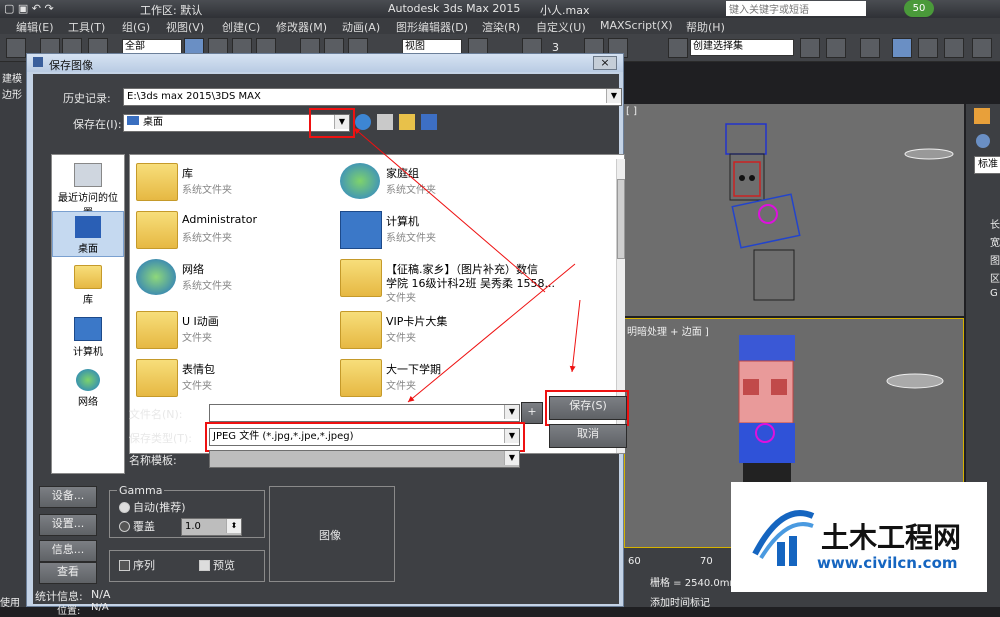 This screenshot has width=1000, height=617. What do you see at coordinates (325, 63) in the screenshot?
I see `dialog-titlebar: 保存图像 ×` at bounding box center [325, 63].